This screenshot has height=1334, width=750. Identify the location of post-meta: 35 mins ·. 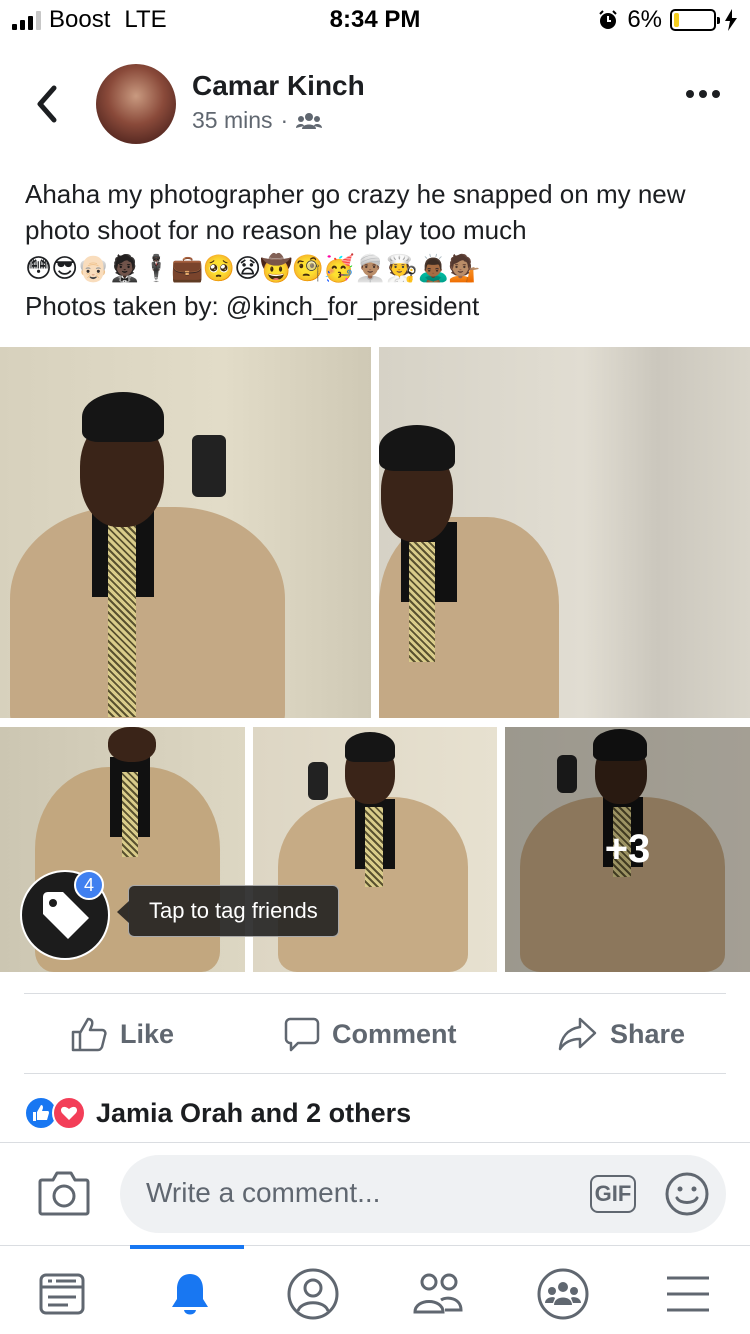
(257, 120).